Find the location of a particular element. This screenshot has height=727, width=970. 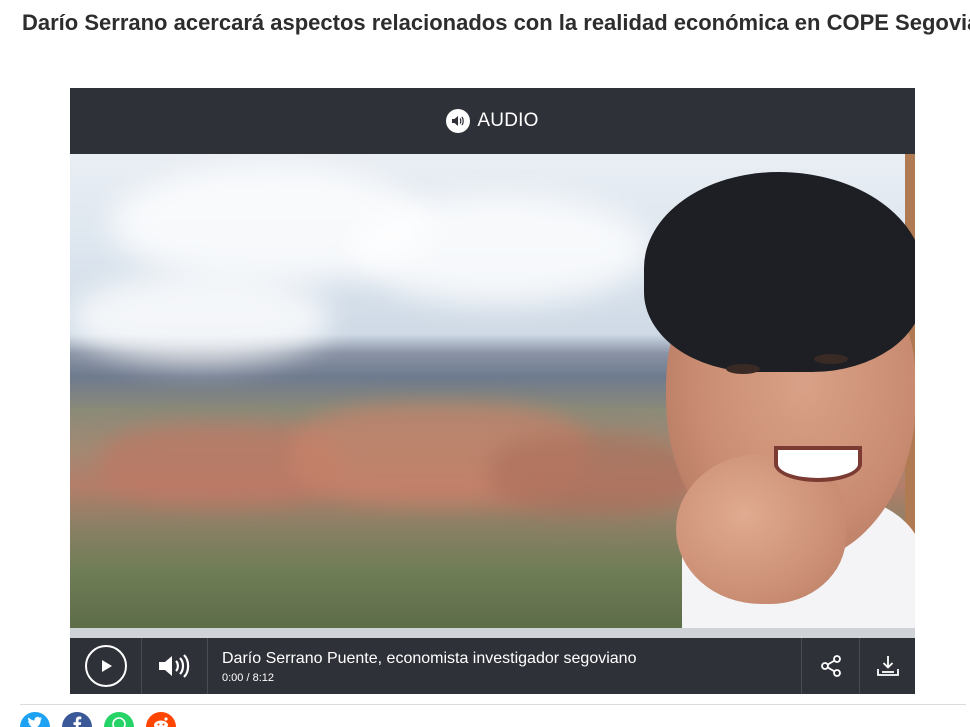

play-icon is located at coordinates (105, 666).